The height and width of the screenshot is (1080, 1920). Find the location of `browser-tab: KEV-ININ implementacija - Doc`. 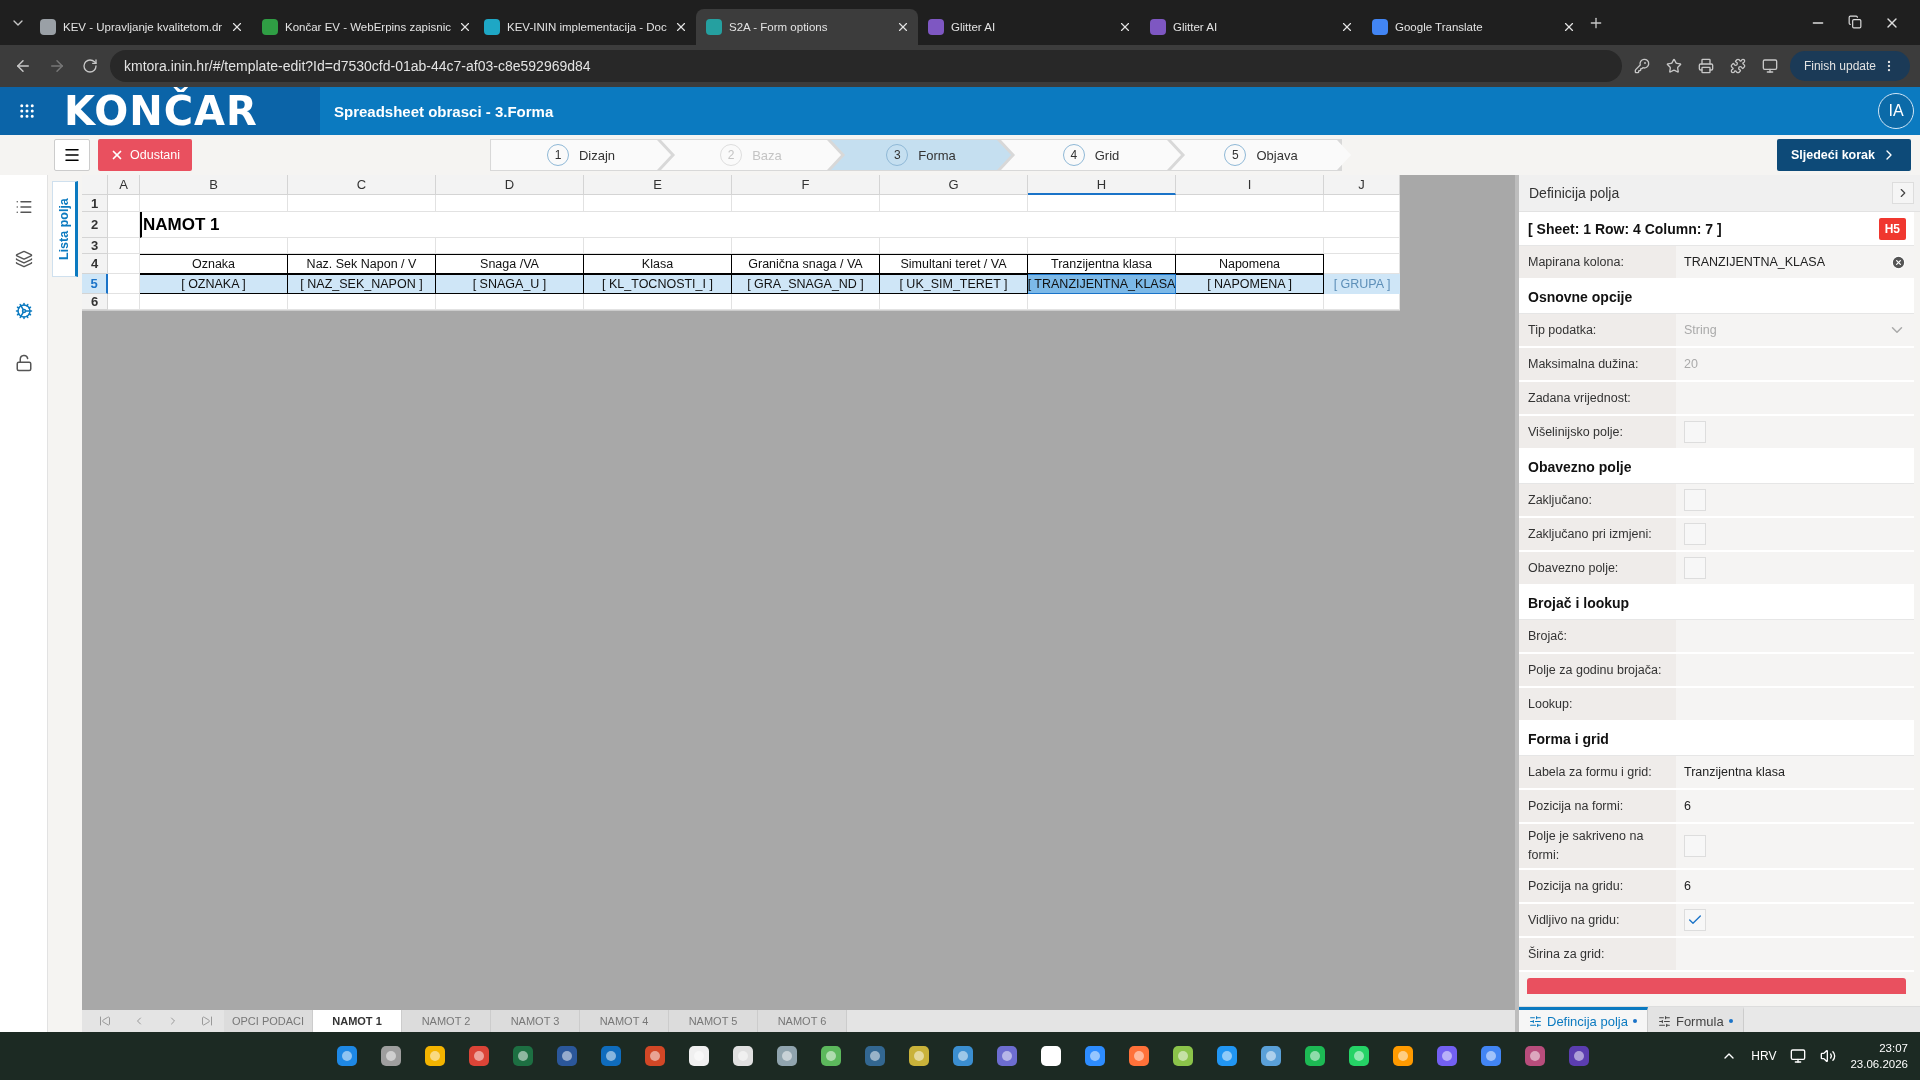

browser-tab: KEV-ININ implementacija - Doc is located at coordinates (585, 27).